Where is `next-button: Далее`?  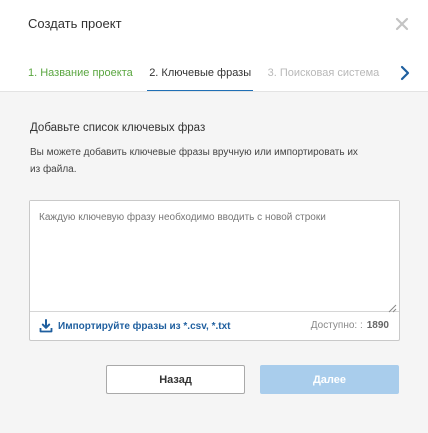
next-button: Далее is located at coordinates (329, 379).